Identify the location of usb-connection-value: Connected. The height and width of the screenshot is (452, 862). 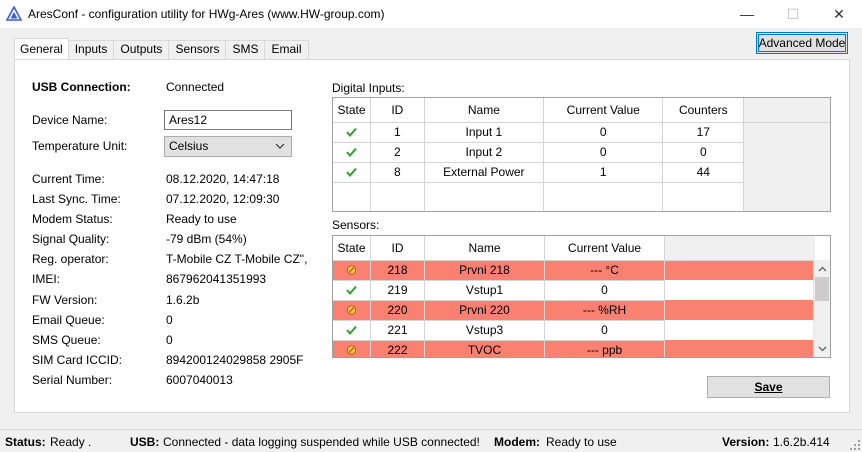
(195, 87).